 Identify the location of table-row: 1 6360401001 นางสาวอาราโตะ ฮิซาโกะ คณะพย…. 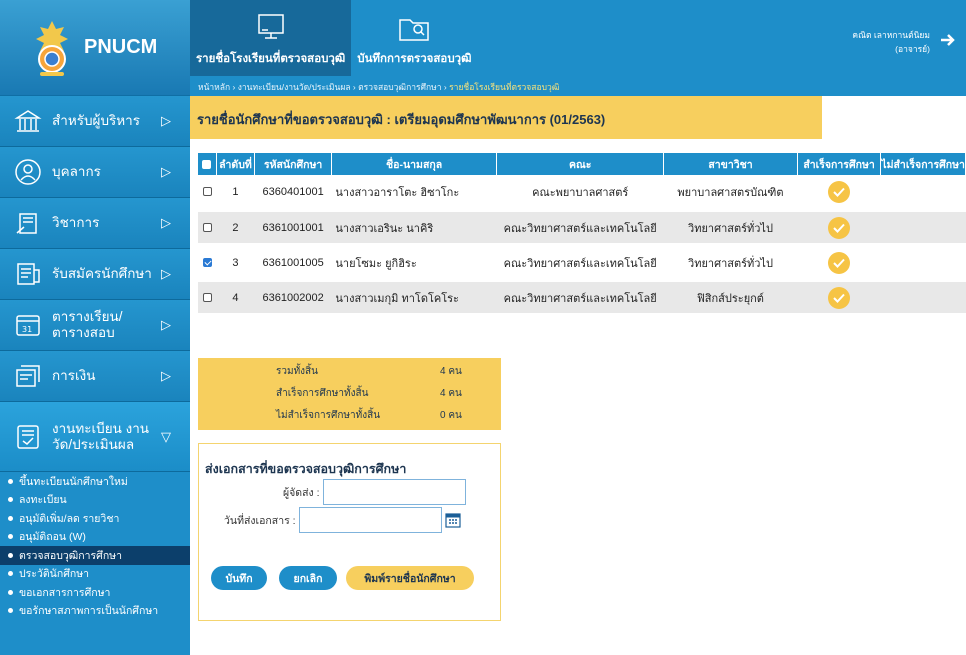
(582, 193).